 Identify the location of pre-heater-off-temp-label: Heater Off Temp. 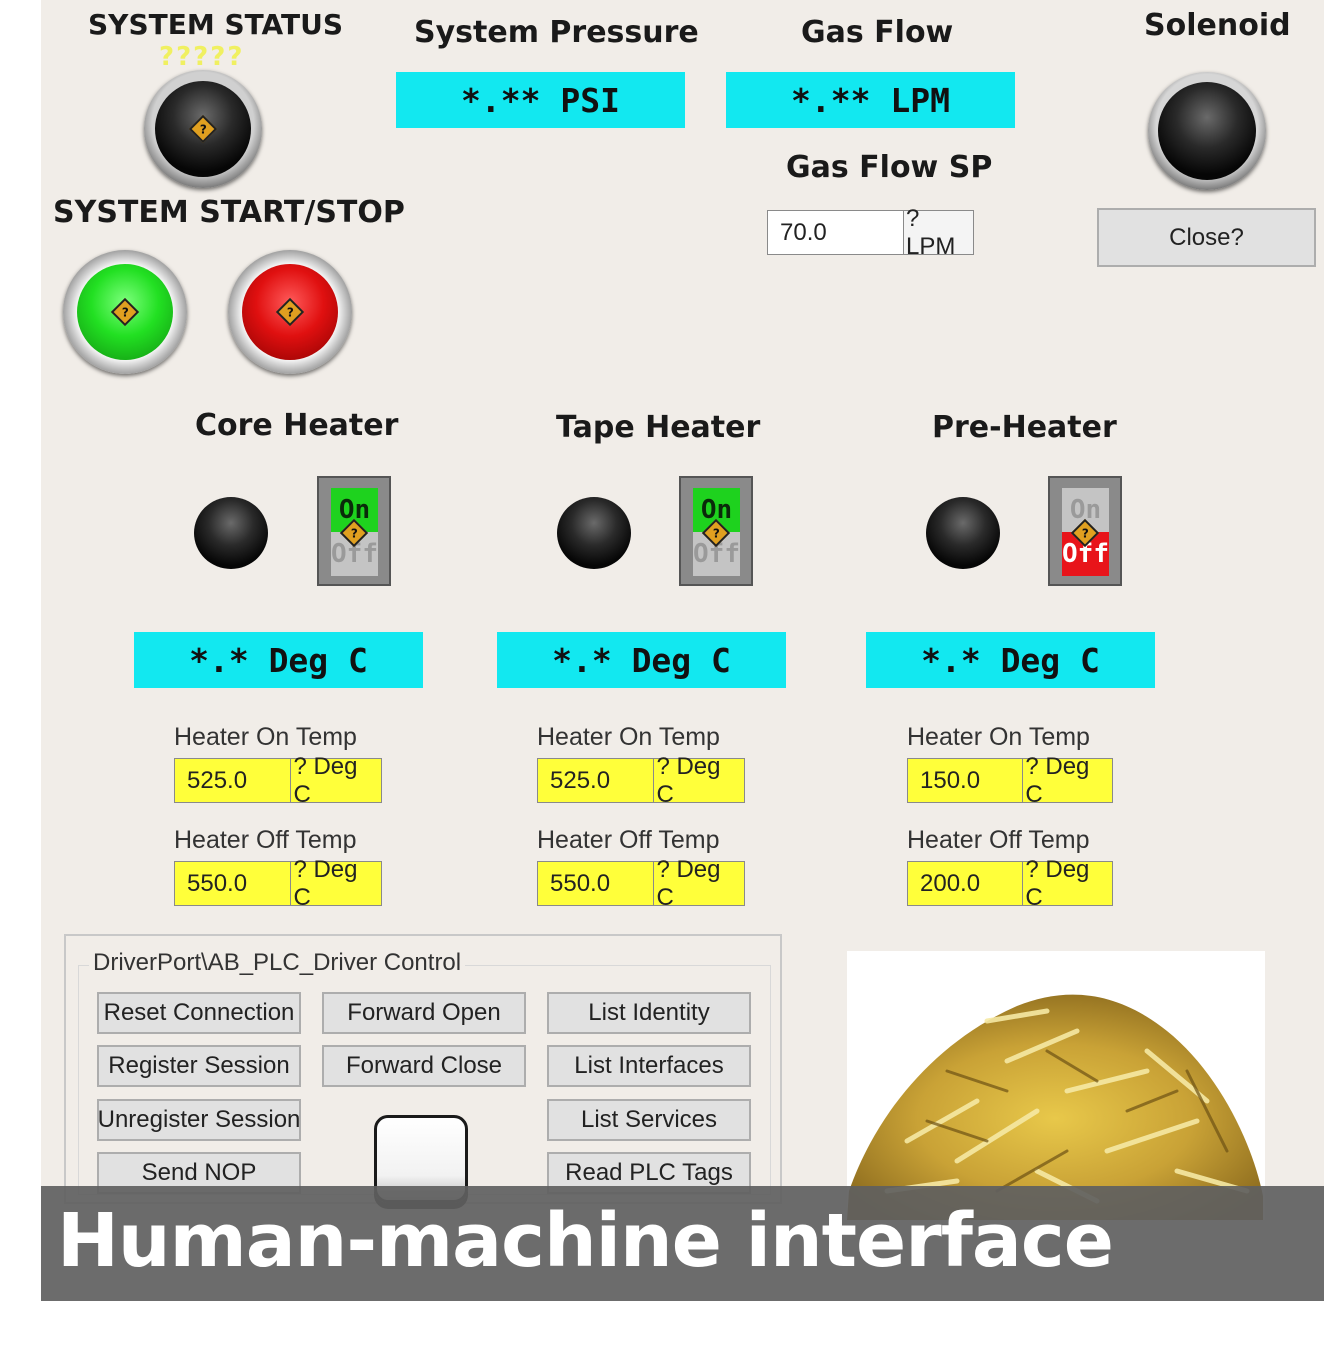
(998, 840).